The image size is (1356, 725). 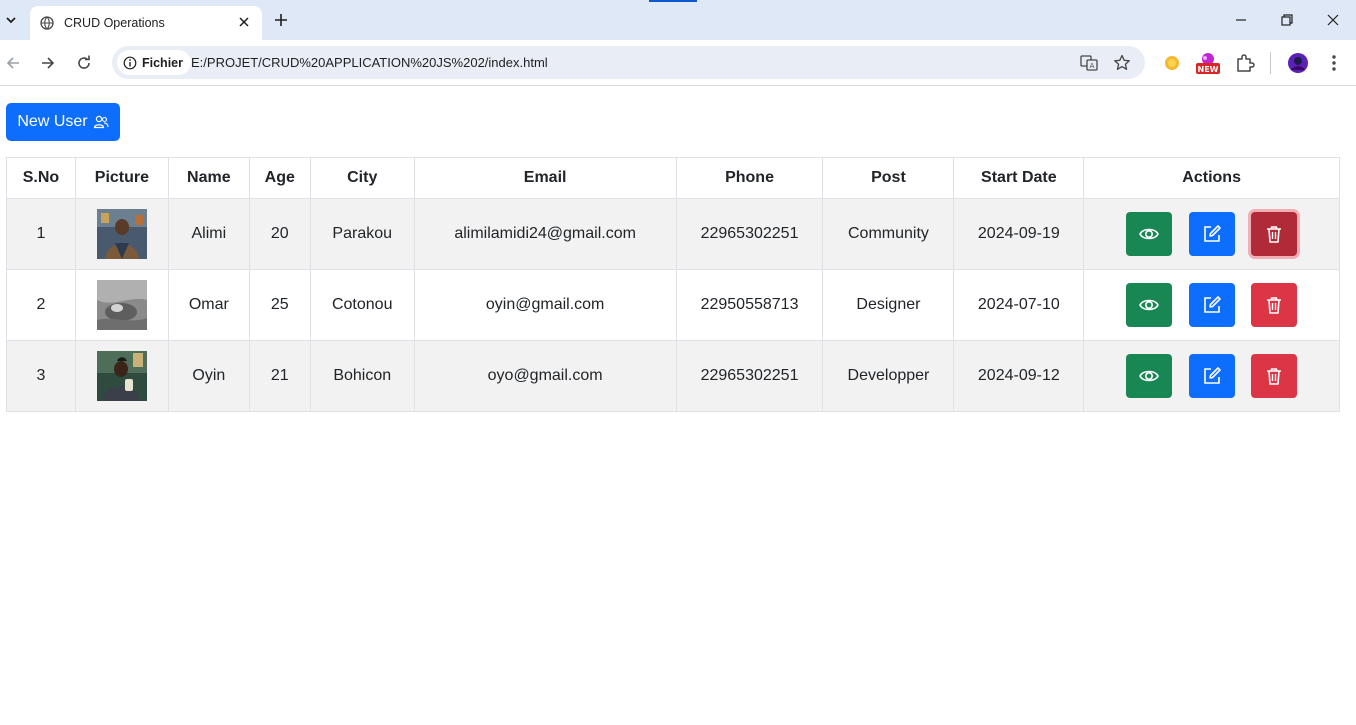 I want to click on new-extension-icon: NEW, so click(x=1208, y=63).